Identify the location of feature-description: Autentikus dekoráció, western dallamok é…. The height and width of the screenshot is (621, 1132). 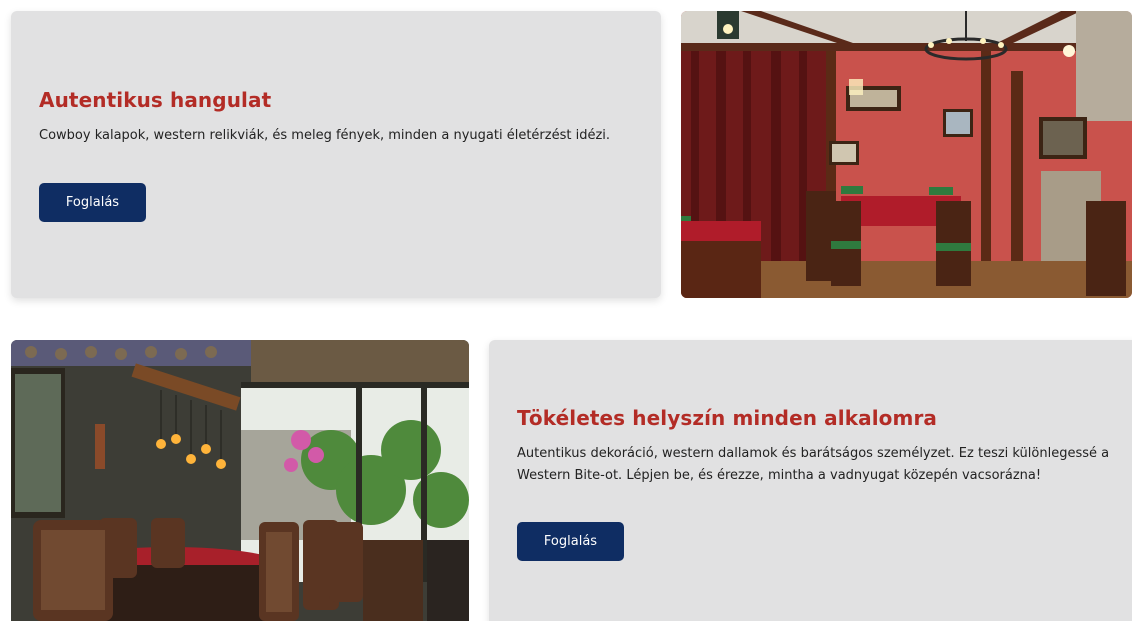
(813, 464).